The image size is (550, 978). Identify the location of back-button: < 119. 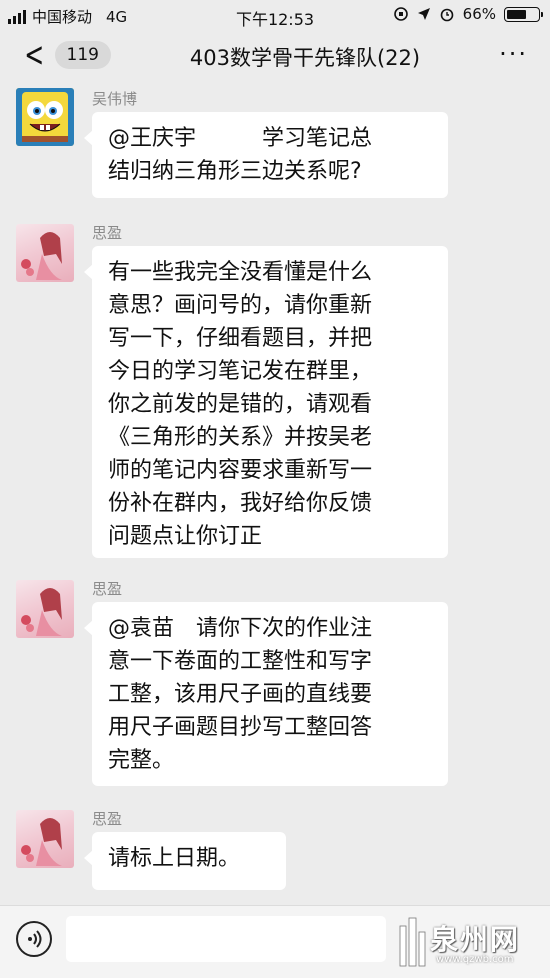
(65, 55).